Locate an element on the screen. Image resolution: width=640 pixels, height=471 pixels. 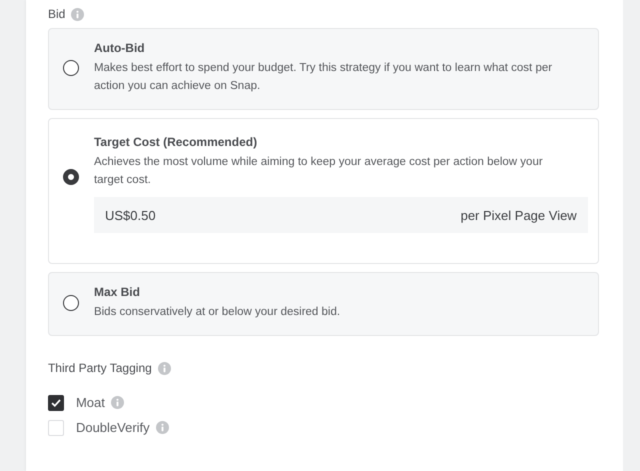
checkbox is located at coordinates (56, 402).